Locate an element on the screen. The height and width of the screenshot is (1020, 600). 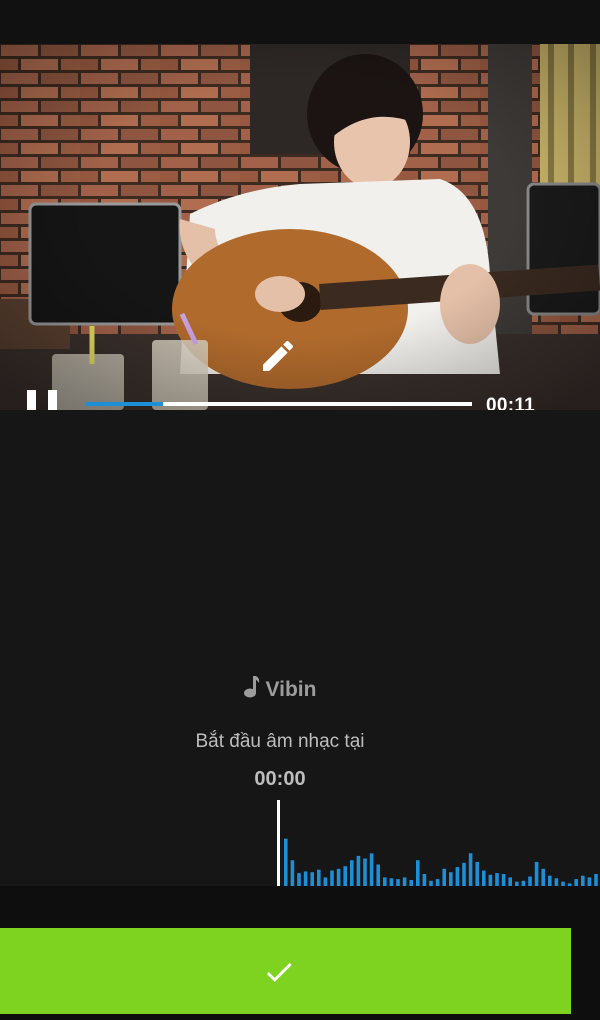
music-start-label: Bắt đầu âm nhạc tại is located at coordinates (280, 741).